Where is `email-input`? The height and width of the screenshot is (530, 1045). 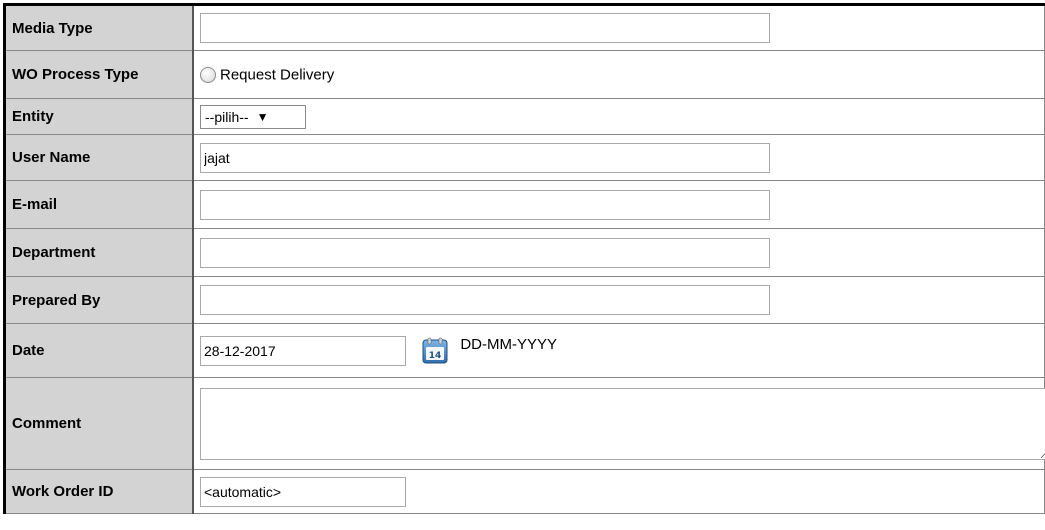
email-input is located at coordinates (485, 204).